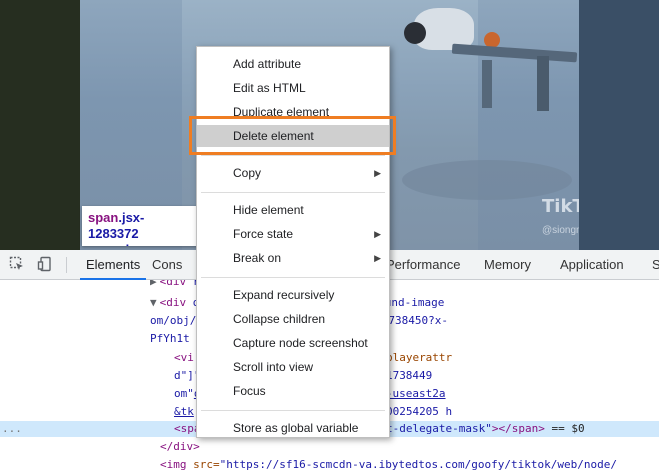 The image size is (659, 473). I want to click on page-right-panel, so click(619, 125).